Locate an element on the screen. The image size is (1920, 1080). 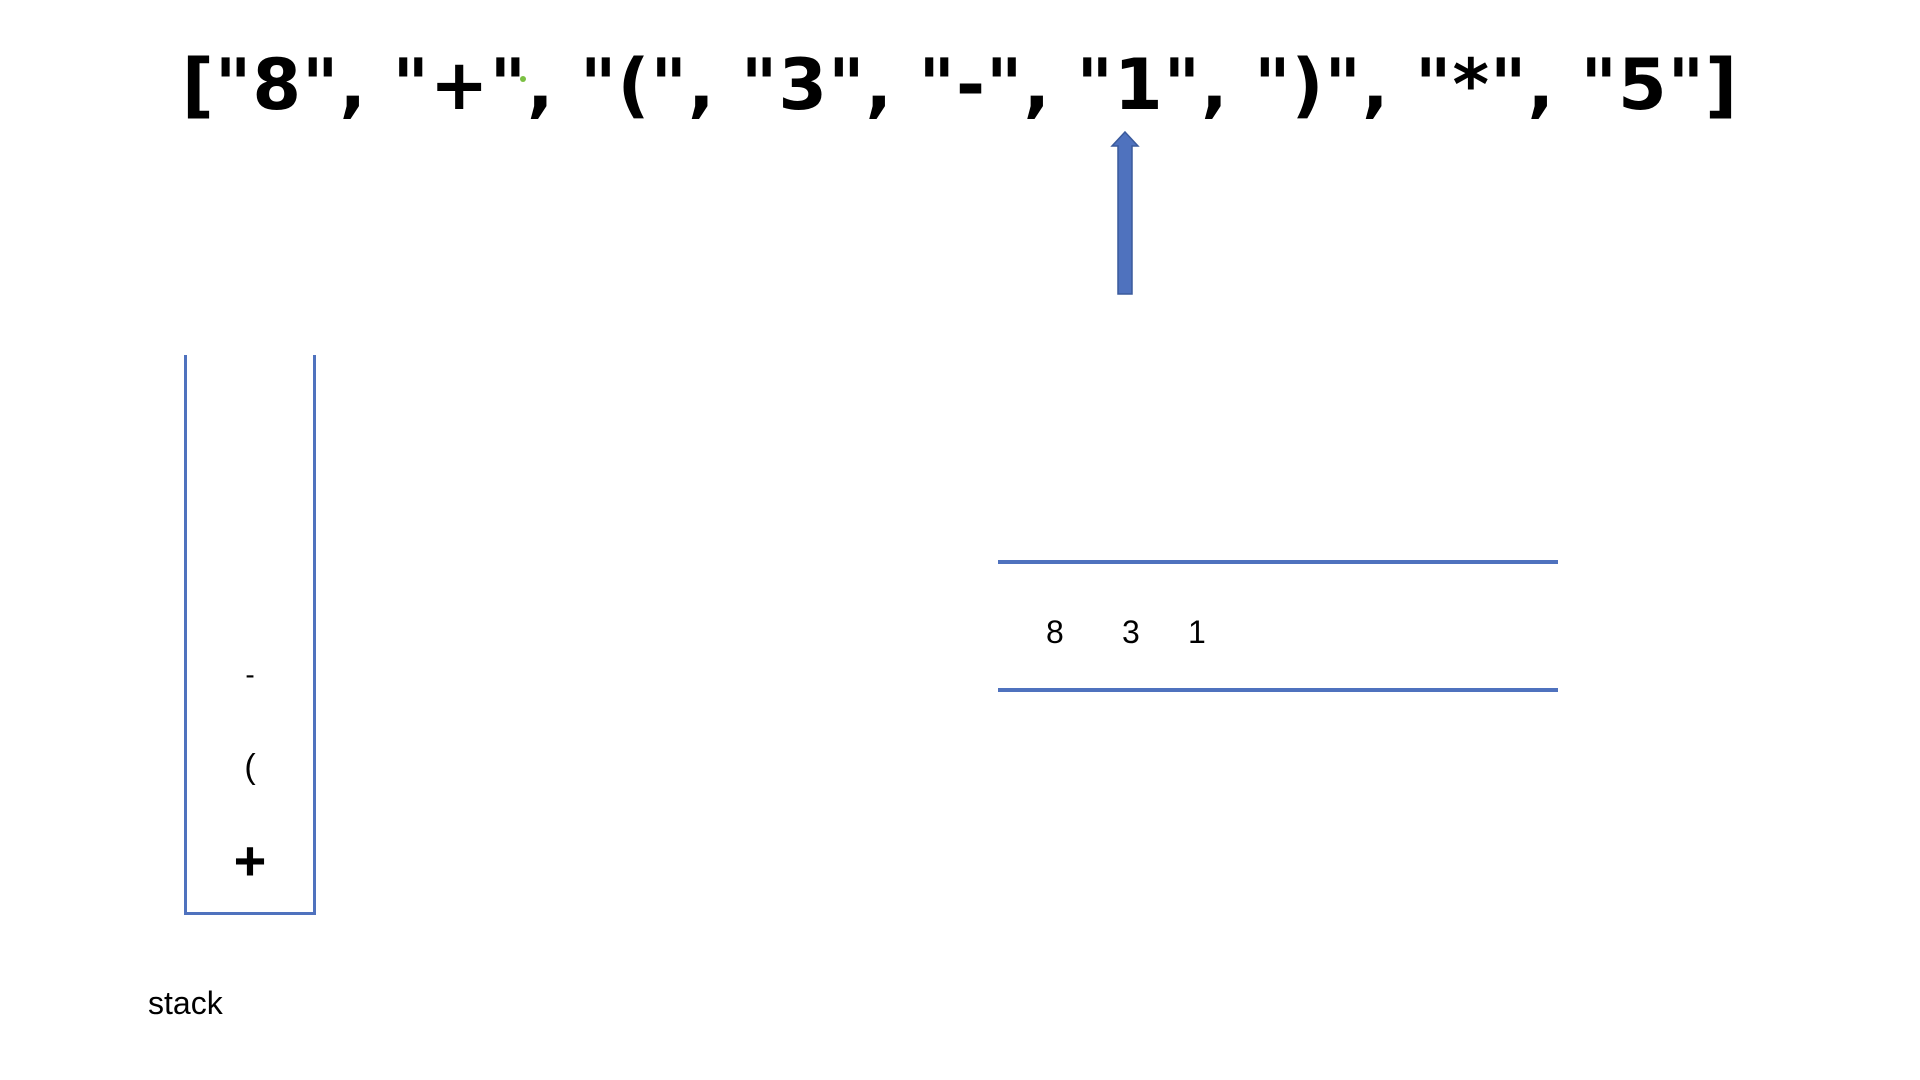
stray-dot is located at coordinates (523, 79).